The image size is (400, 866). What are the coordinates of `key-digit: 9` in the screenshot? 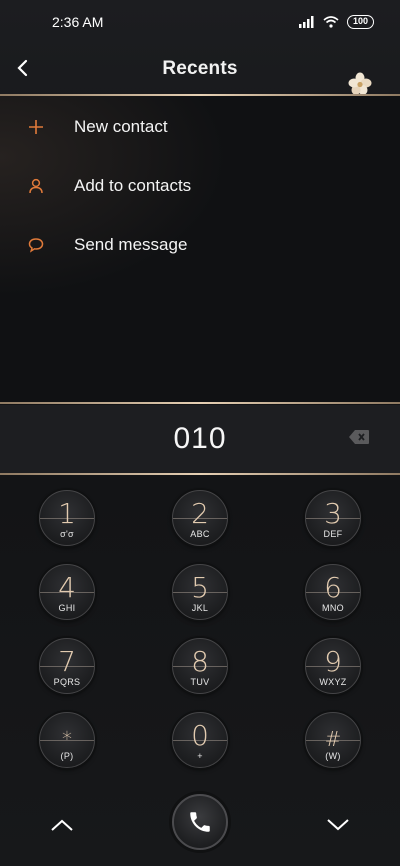 It's located at (333, 661).